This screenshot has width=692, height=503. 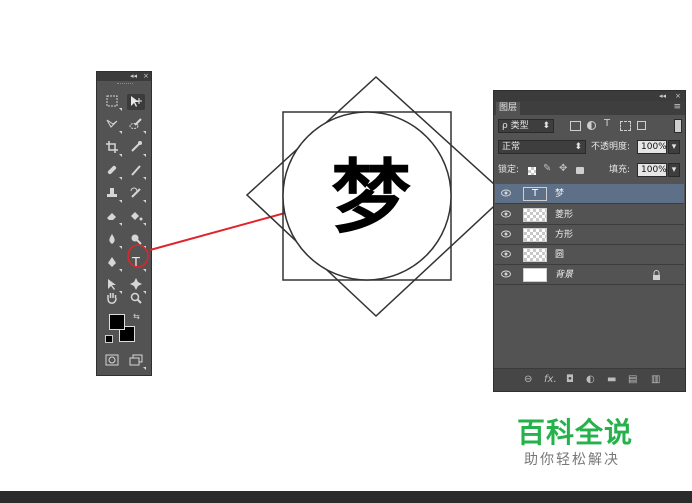 What do you see at coordinates (136, 171) in the screenshot?
I see `brush-tool-icon` at bounding box center [136, 171].